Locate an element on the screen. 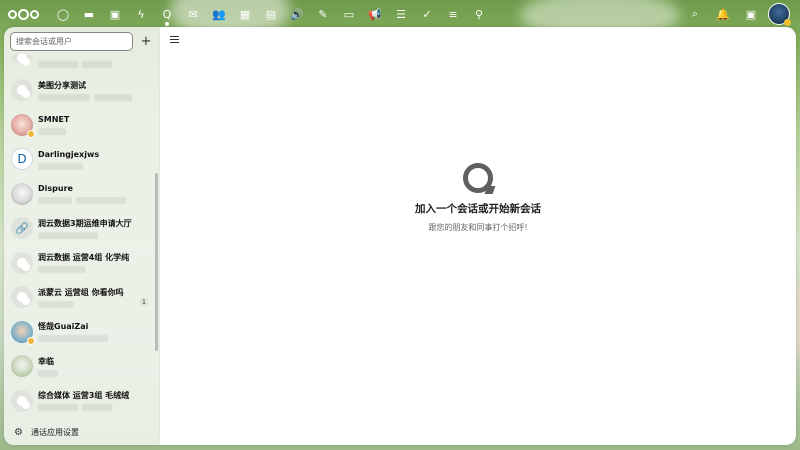 This screenshot has height=450, width=800. conversation-name: 润云数据 运营4组 化学纯 is located at coordinates (84, 258).